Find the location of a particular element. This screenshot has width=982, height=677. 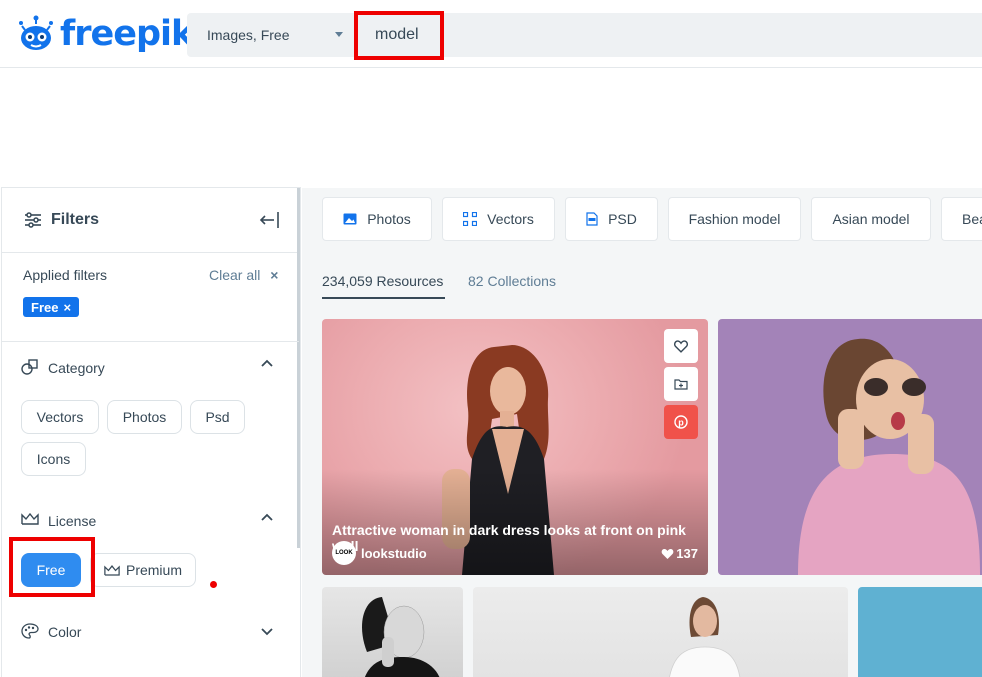

svg-text: p is located at coordinates (681, 423).